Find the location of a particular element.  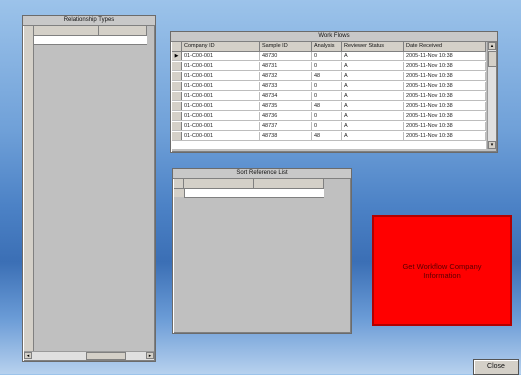

table-cell: 48730 is located at coordinates (286, 56).